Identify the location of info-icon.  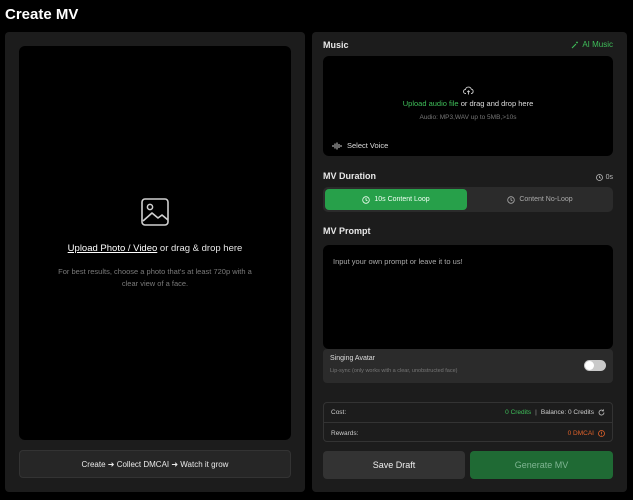
(601, 433).